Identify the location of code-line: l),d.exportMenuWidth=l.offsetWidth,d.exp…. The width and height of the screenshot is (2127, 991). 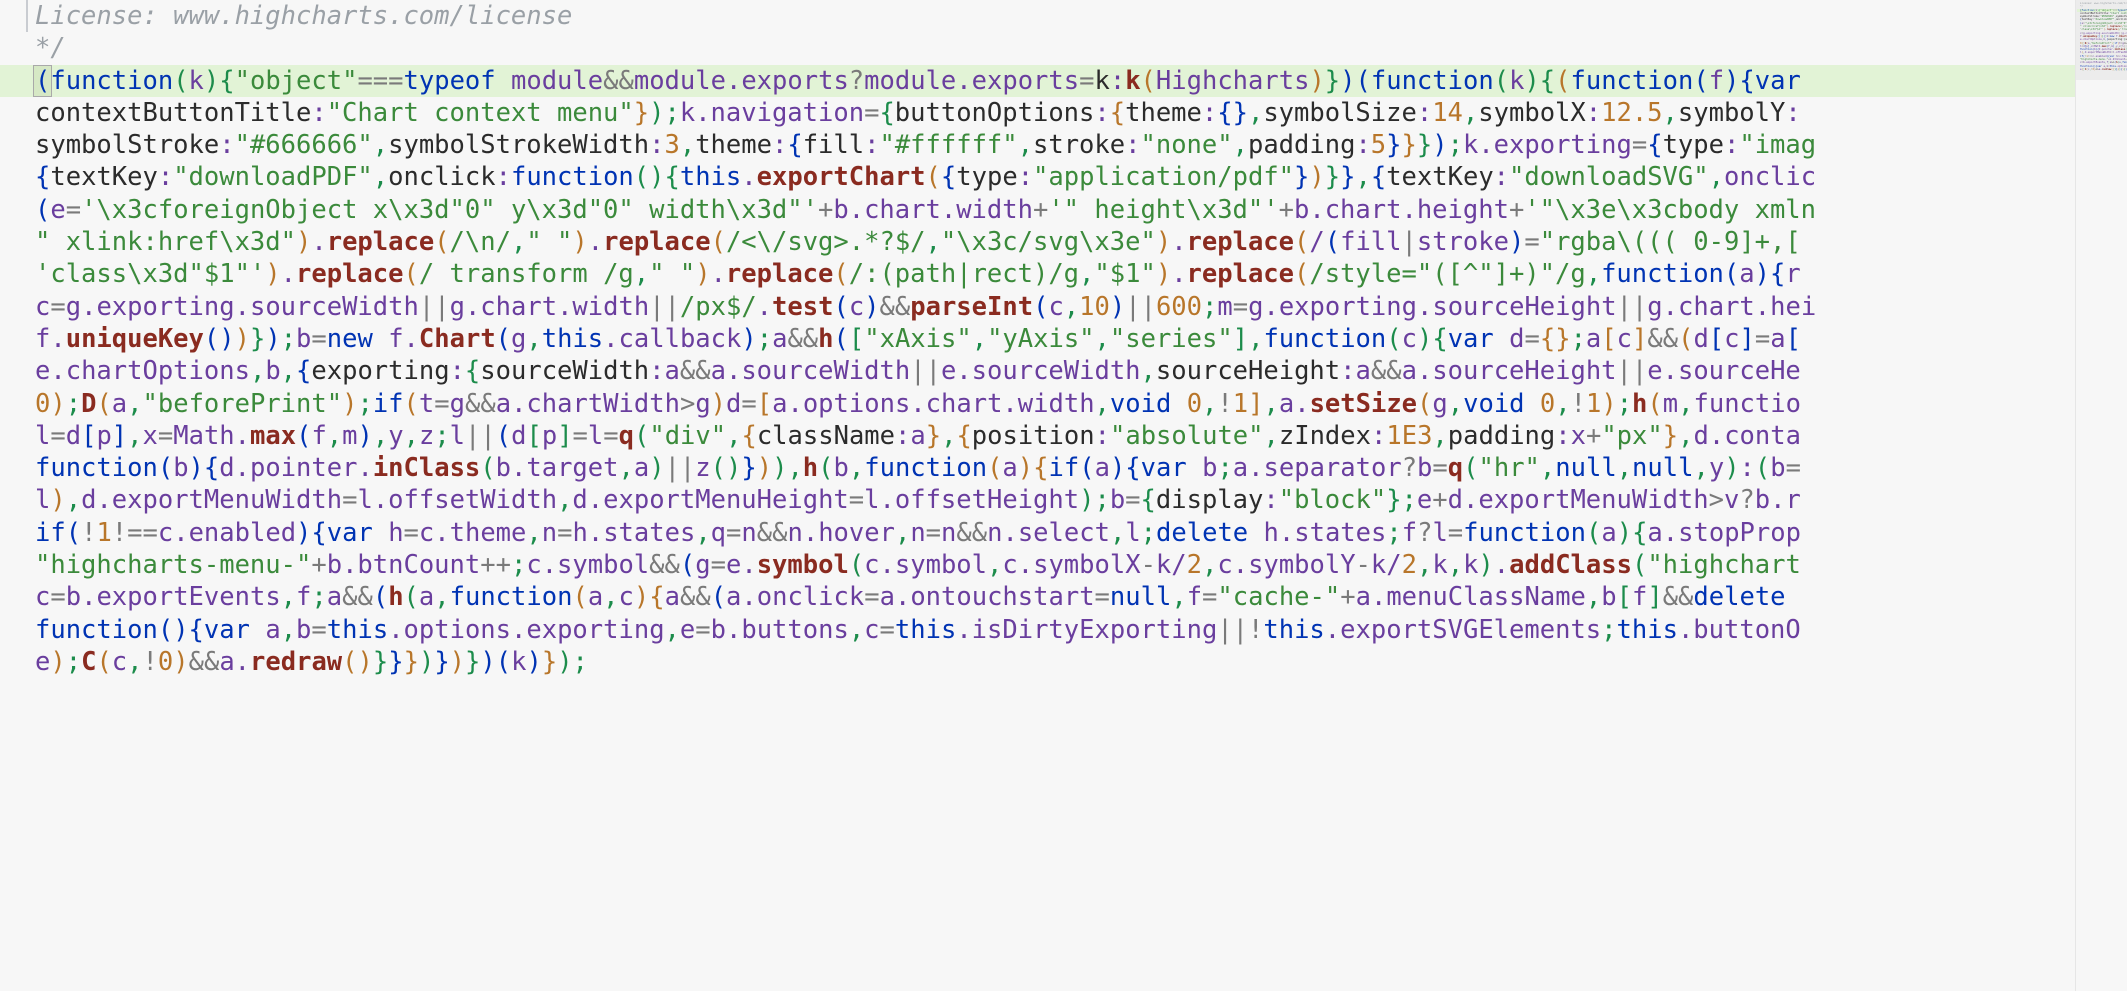
(1037, 500).